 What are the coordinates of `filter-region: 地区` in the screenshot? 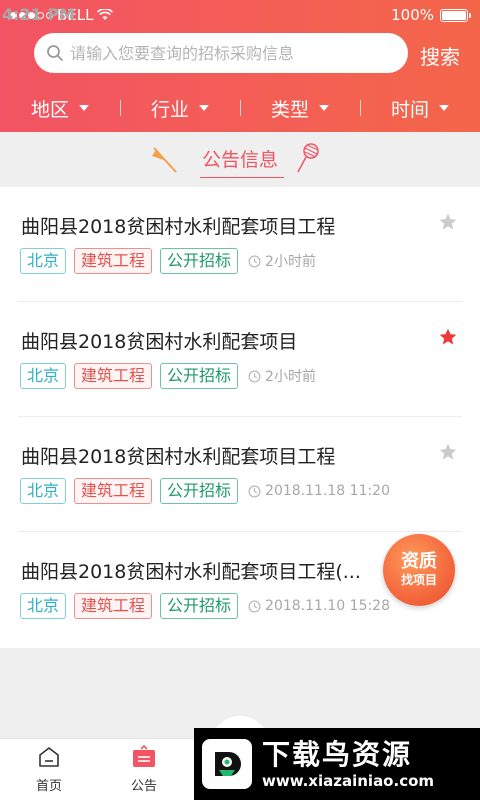 It's located at (60, 108).